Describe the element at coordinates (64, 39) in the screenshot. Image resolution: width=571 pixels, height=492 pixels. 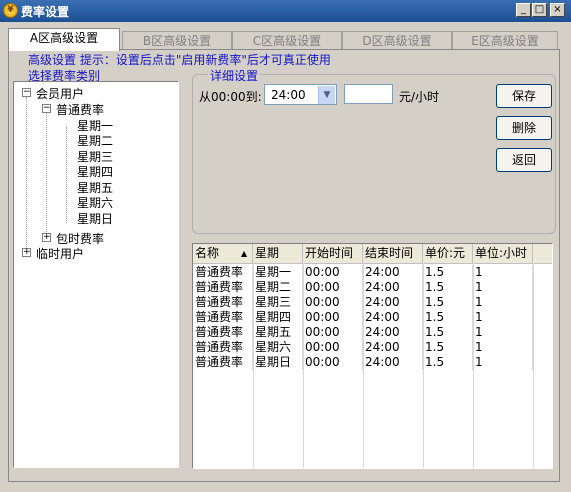
I see `tab-a: A区高级设置` at that location.